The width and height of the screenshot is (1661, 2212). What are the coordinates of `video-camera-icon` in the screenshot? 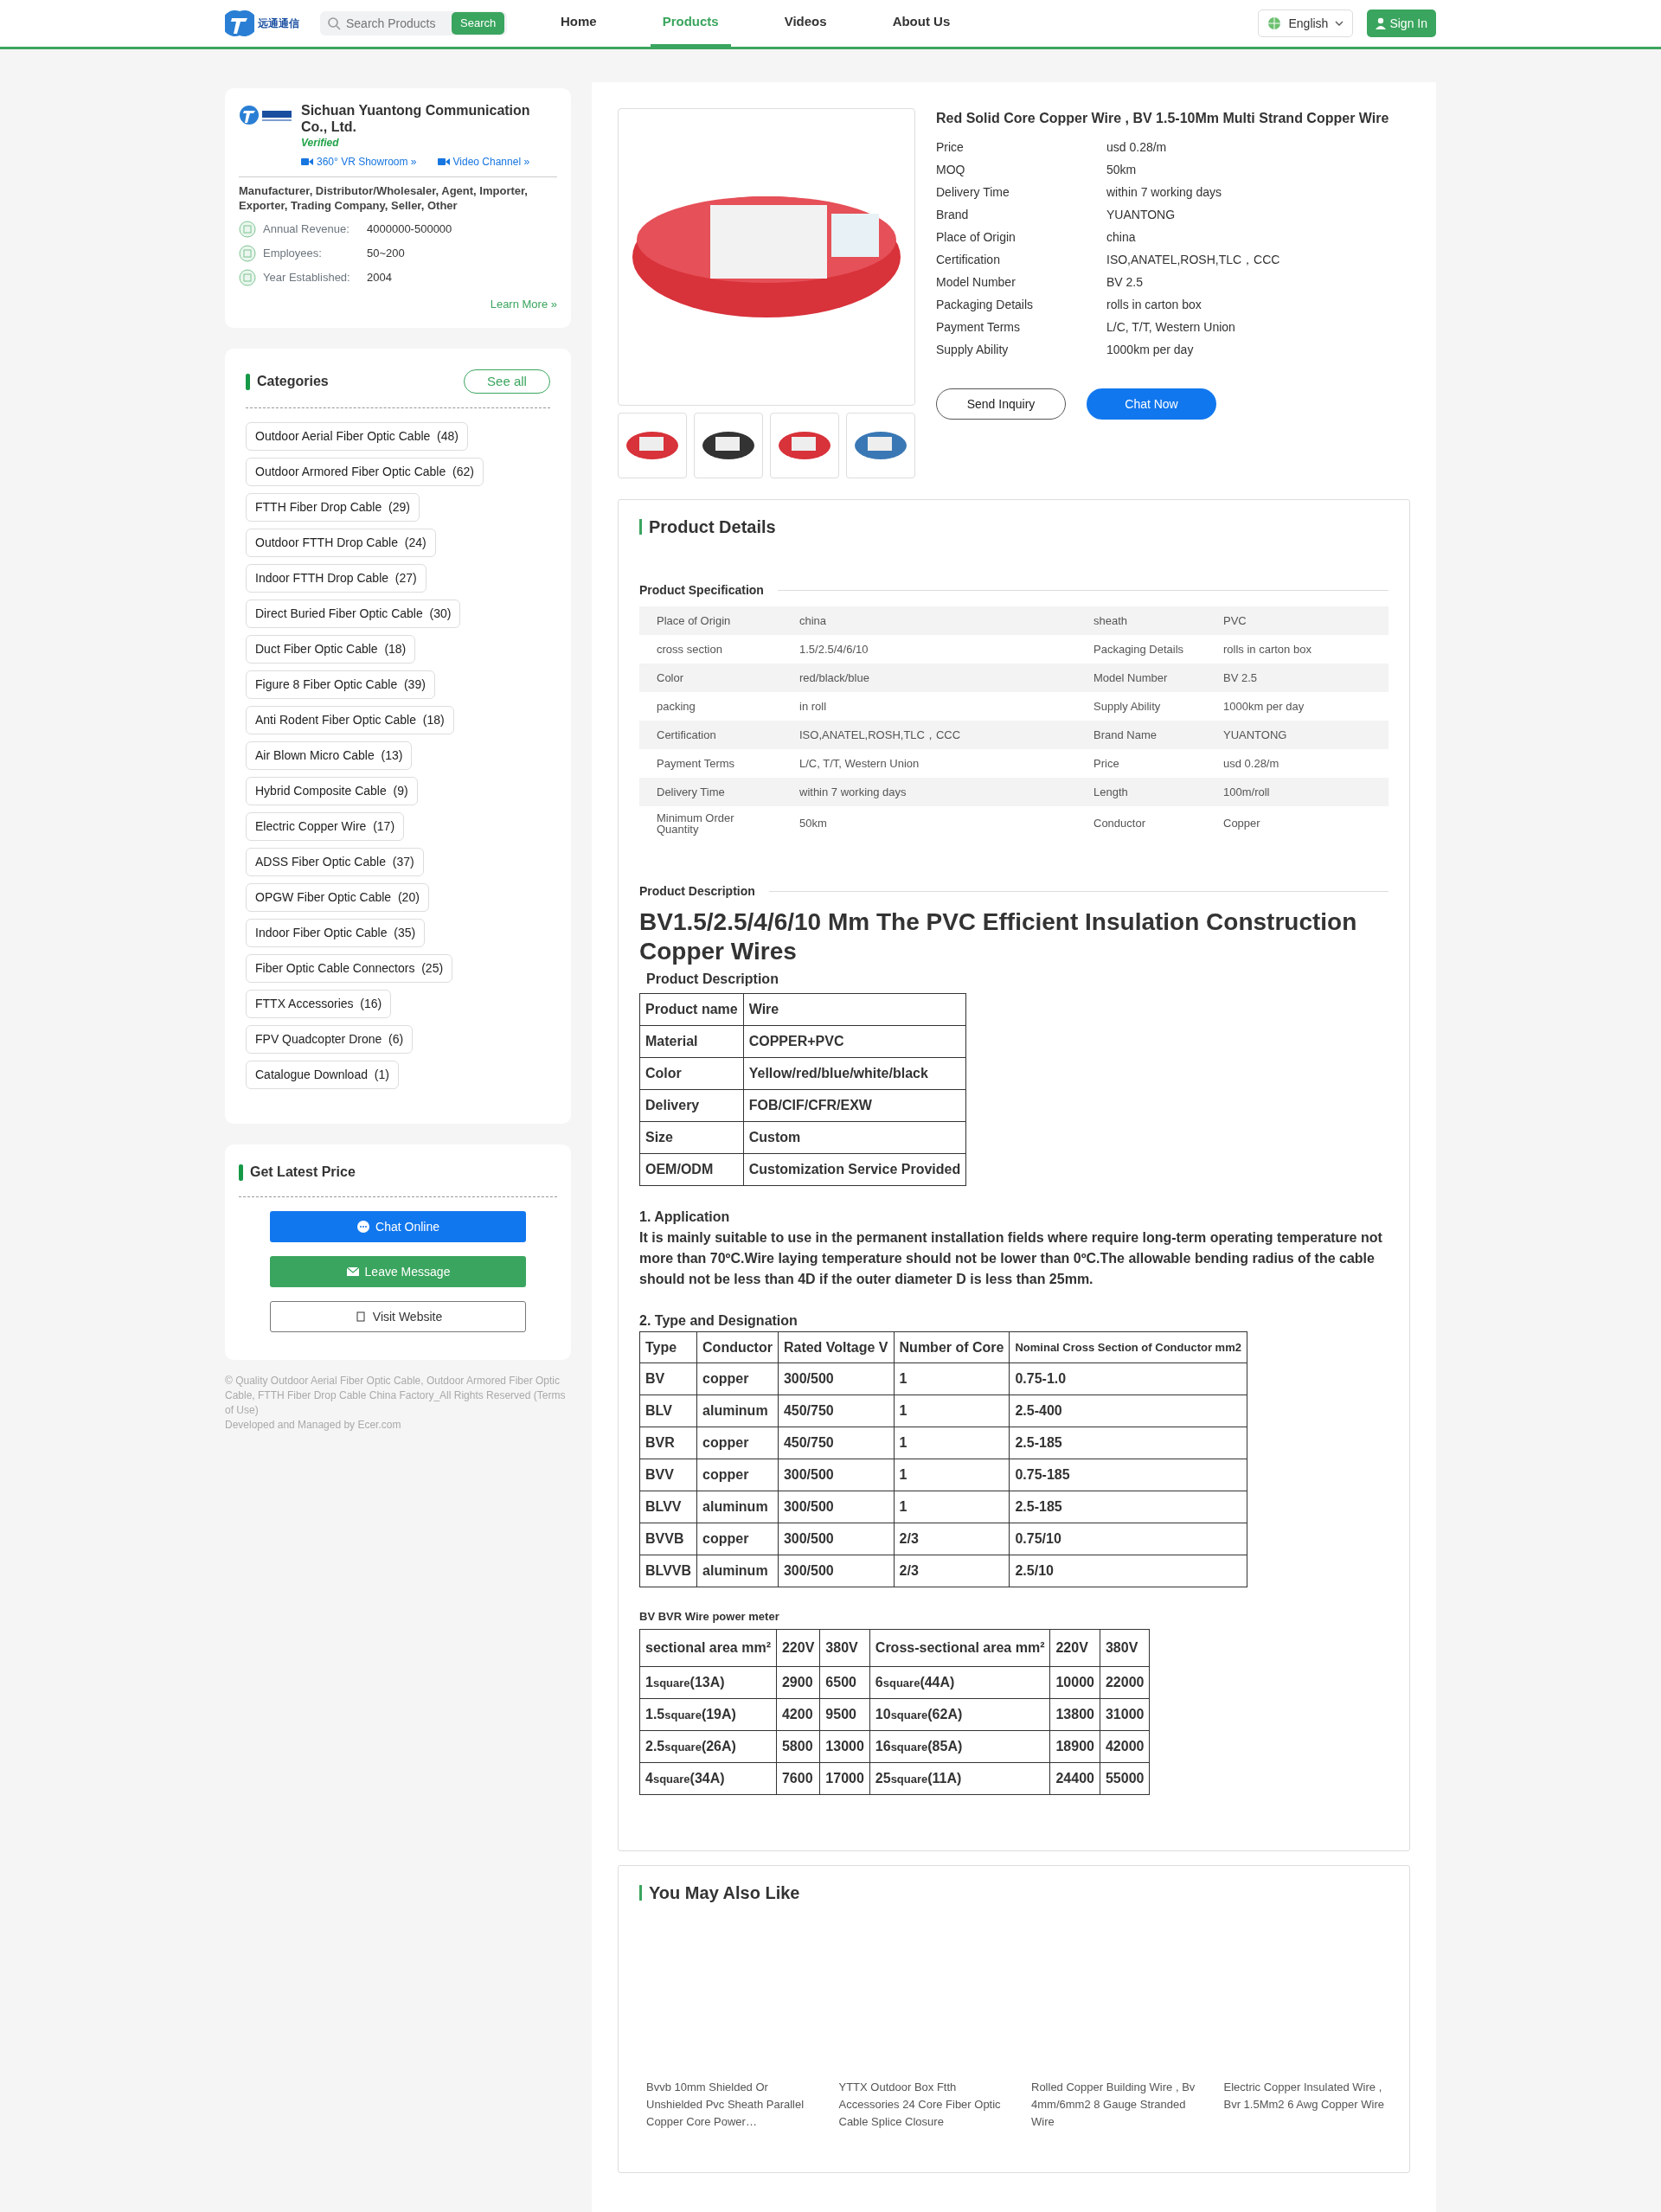 It's located at (307, 162).